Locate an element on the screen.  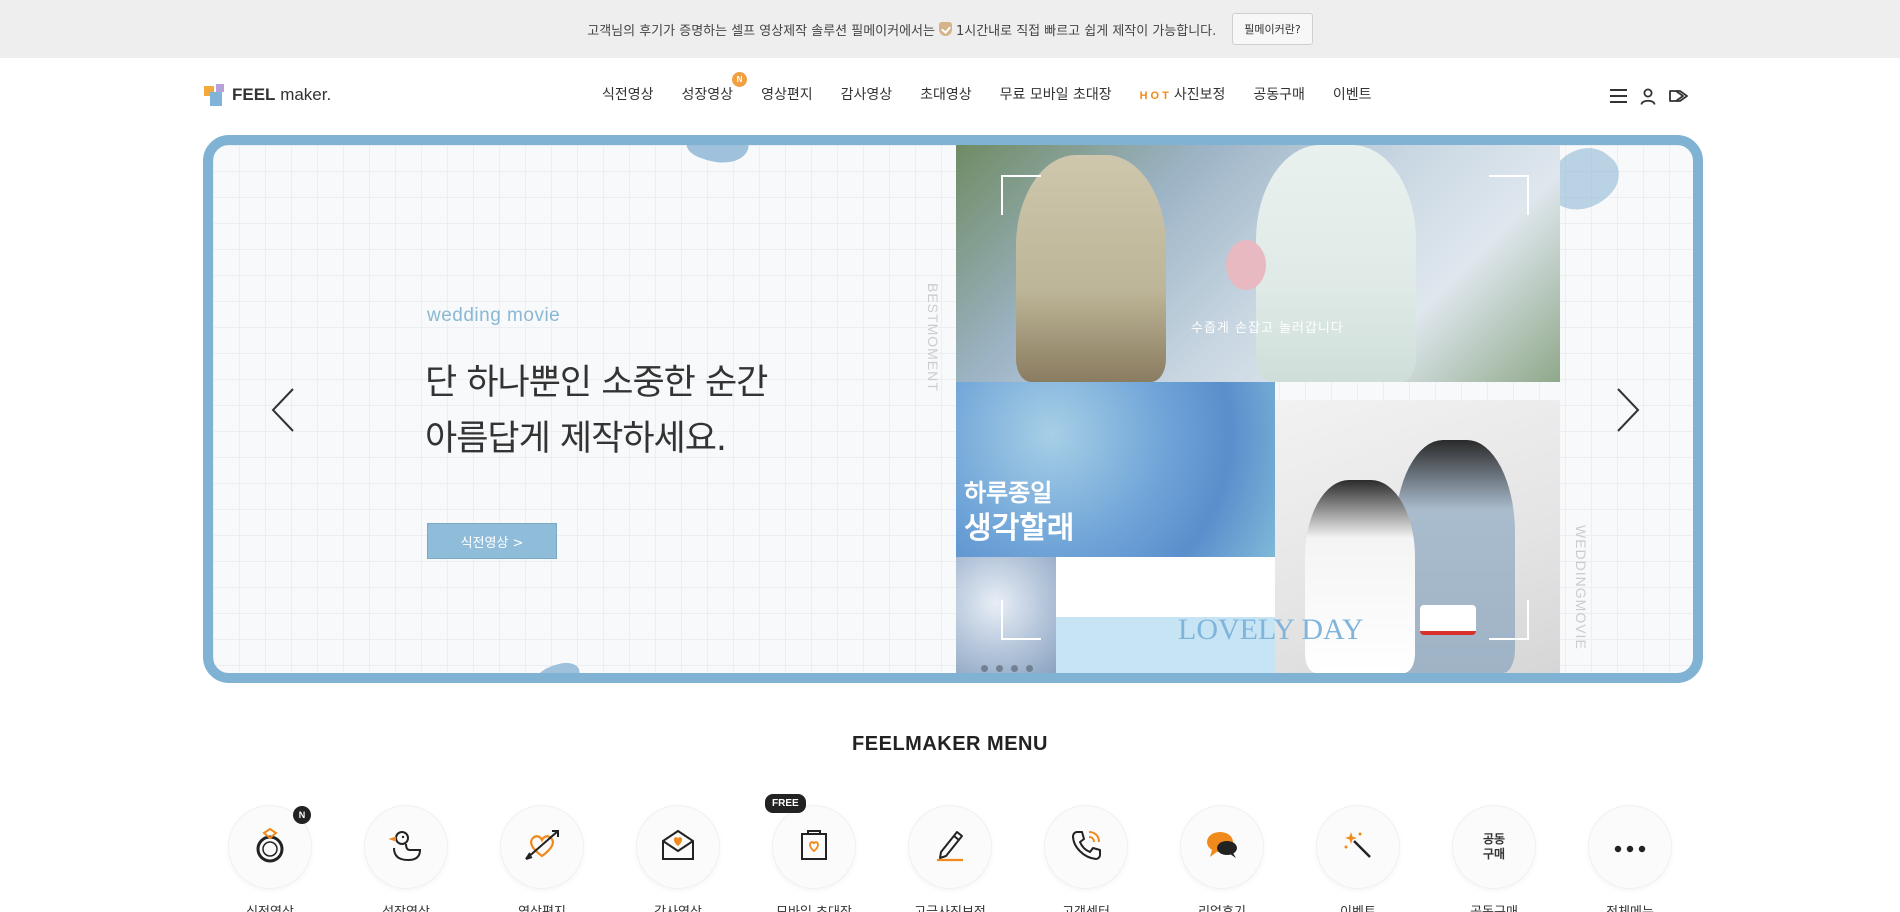
side-text-left: BESTMOMENT is located at coordinates (933, 337).